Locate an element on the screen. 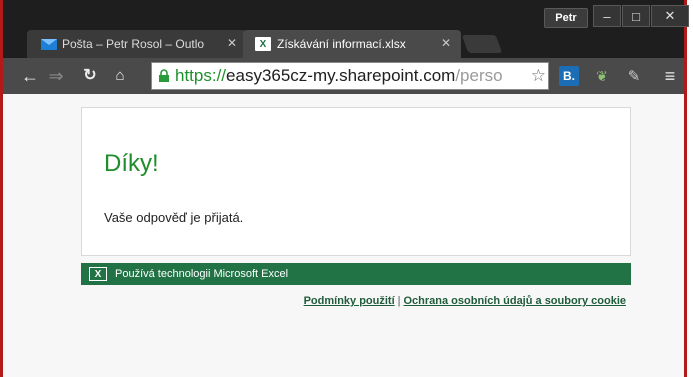  tab-excel: X Získávání informací.xlsx ✕ is located at coordinates (352, 44).